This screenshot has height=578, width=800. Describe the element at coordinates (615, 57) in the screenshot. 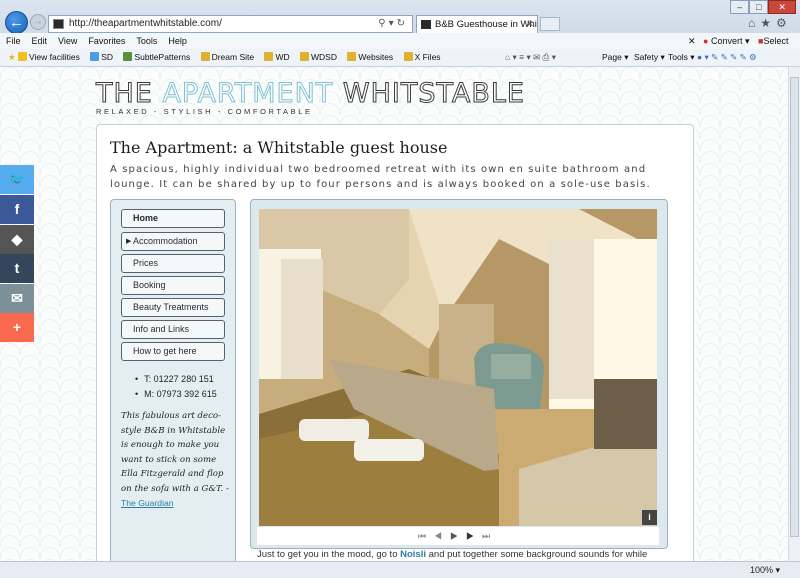

I see `page-menu: Page ▾` at that location.